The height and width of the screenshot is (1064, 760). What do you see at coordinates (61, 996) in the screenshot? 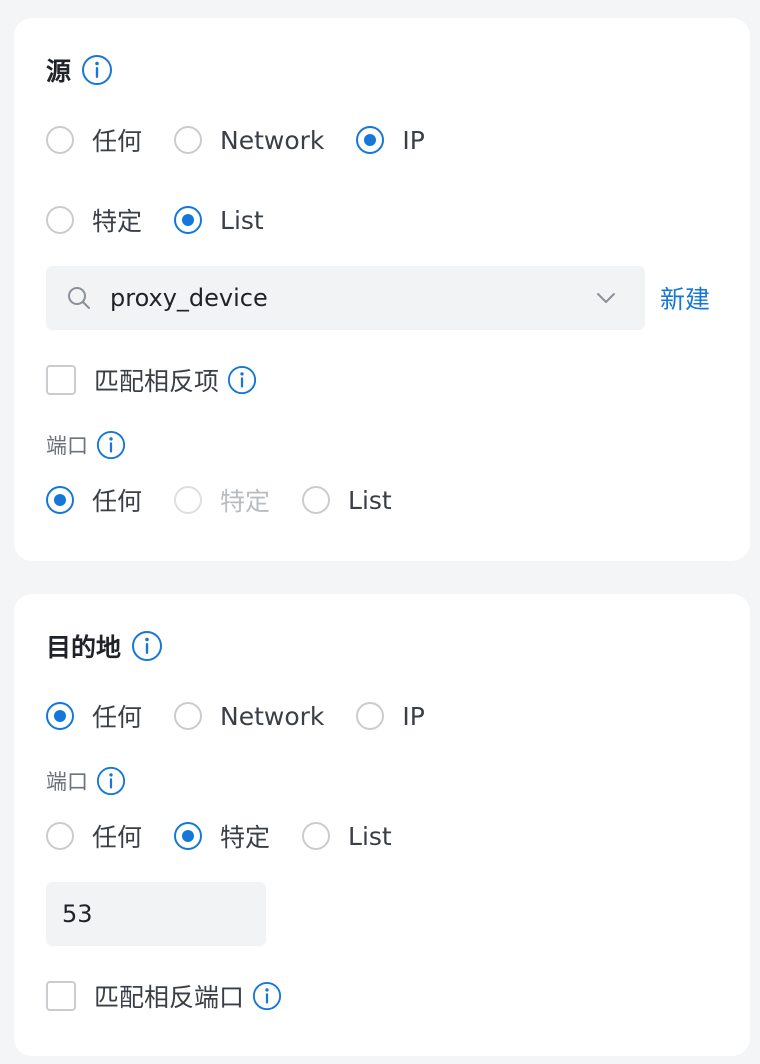
I see `destination-invert-checkbox` at bounding box center [61, 996].